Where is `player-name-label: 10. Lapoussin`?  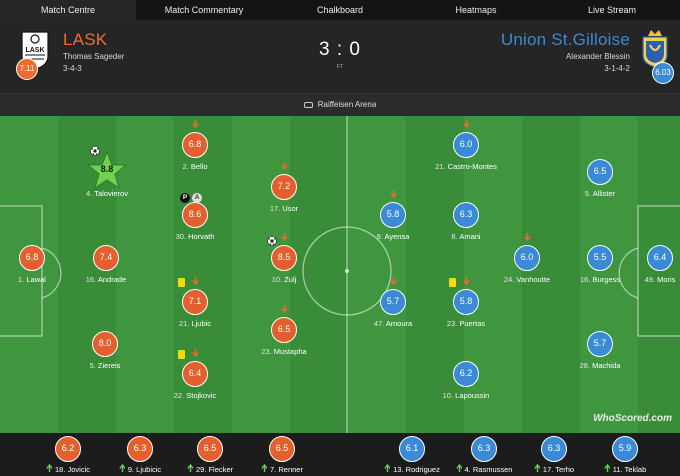 player-name-label: 10. Lapoussin is located at coordinates (466, 395).